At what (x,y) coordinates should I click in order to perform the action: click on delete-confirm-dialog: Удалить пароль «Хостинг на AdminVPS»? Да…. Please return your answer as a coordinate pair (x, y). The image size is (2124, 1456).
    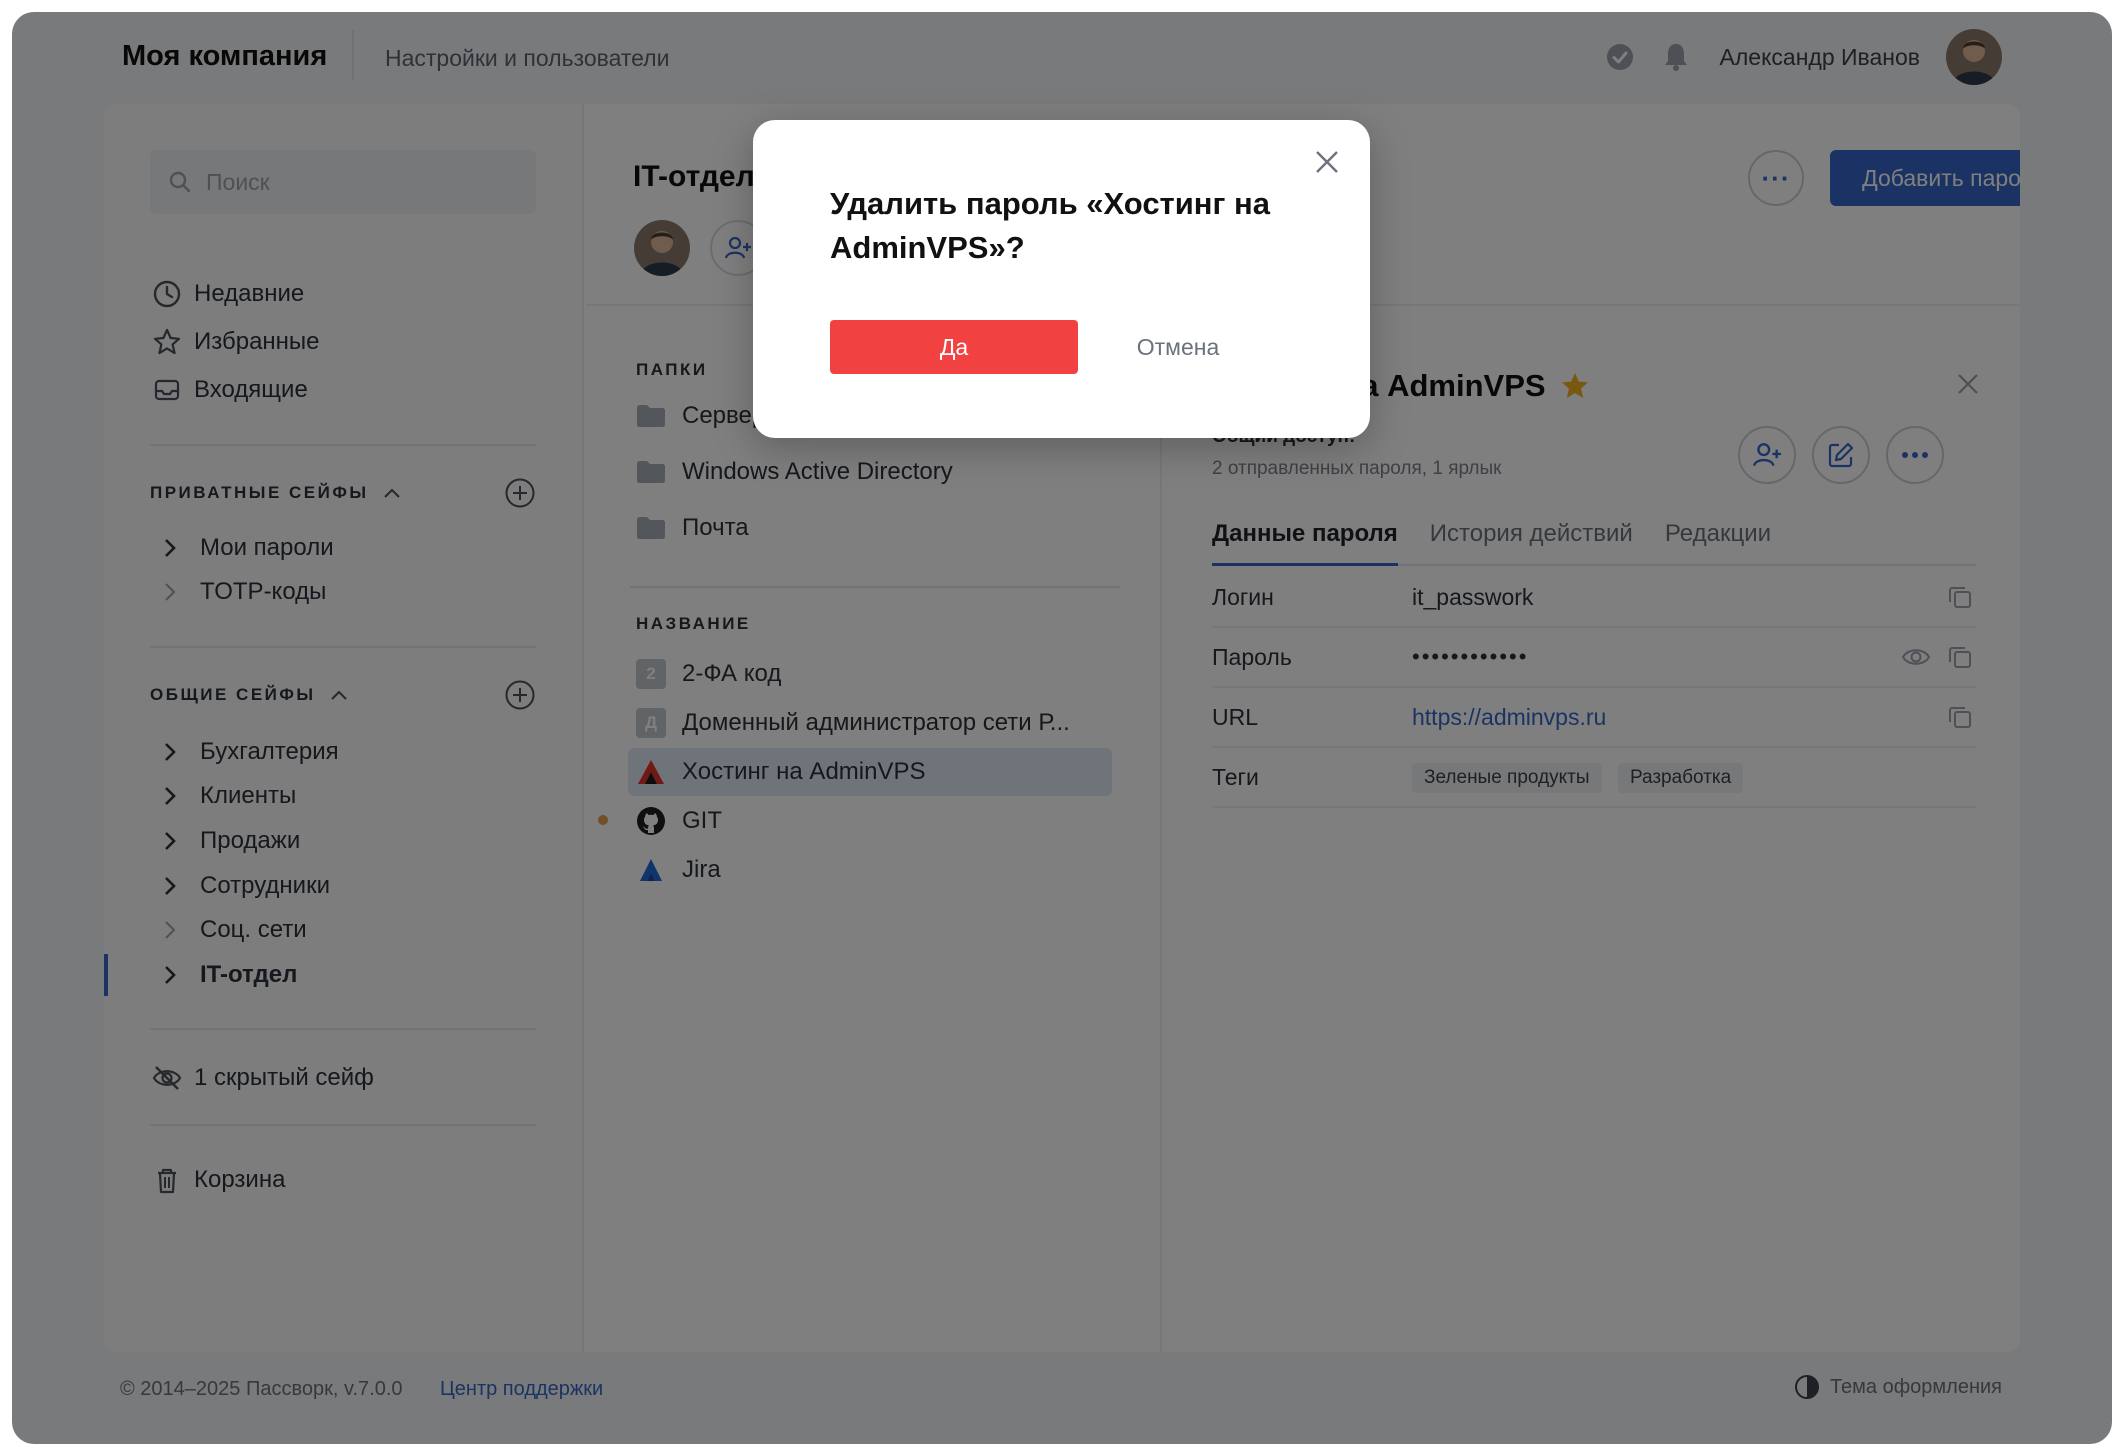
    Looking at the image, I should click on (1061, 279).